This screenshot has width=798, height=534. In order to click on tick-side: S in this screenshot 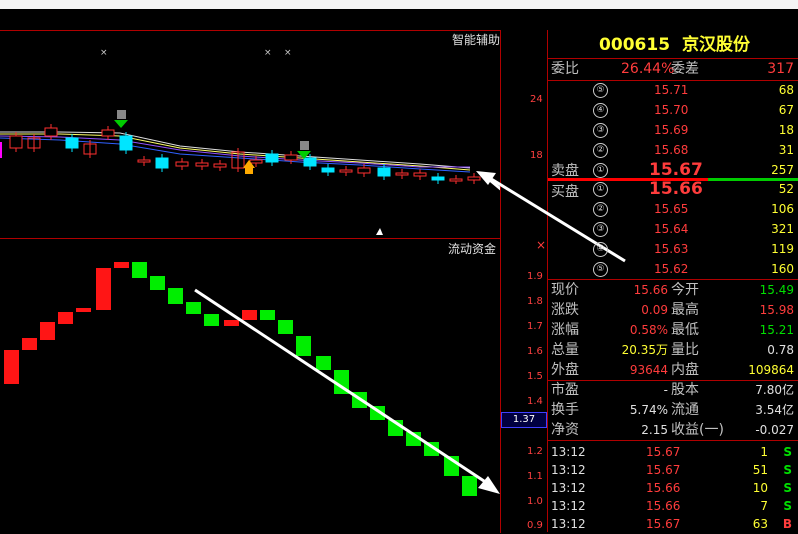, I will do `click(787, 488)`.